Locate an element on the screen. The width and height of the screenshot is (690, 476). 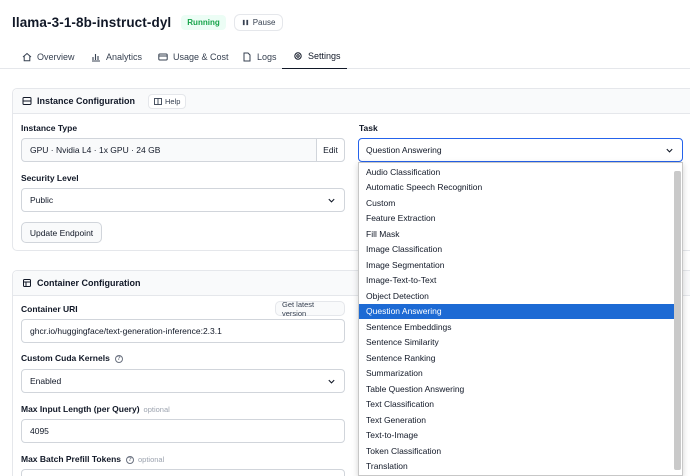
task-option: Custom is located at coordinates (516, 203).